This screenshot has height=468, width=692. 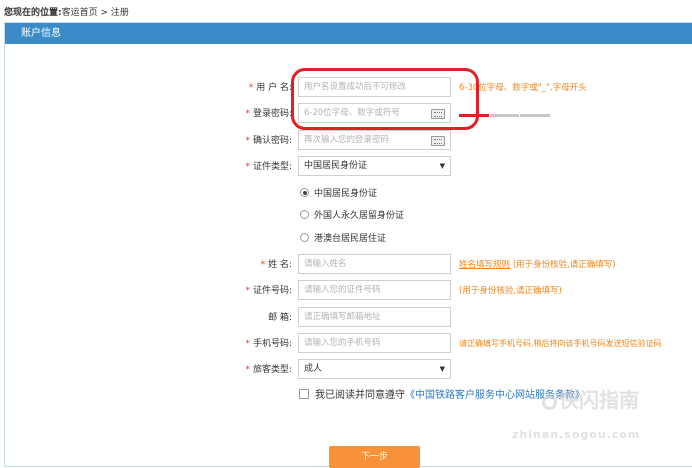 What do you see at coordinates (268, 141) in the screenshot?
I see `confirm-password-label: * 确认密码:` at bounding box center [268, 141].